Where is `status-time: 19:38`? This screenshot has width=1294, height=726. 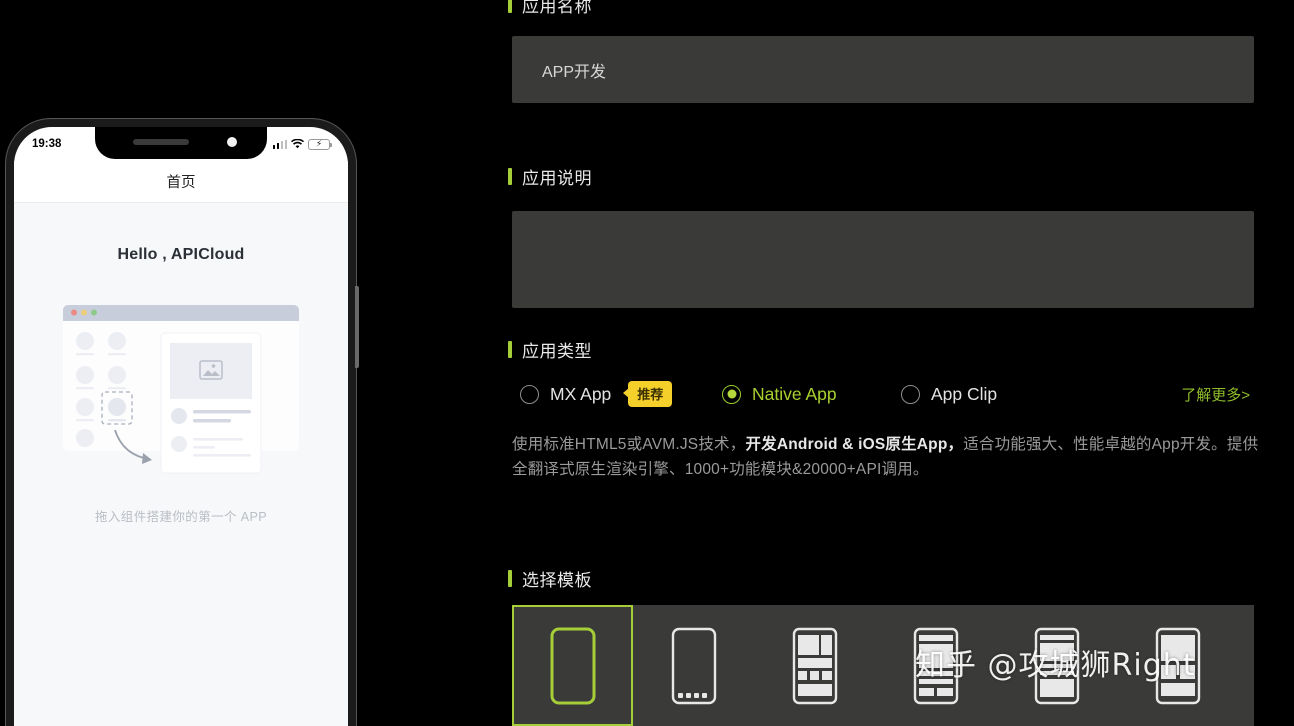
status-time: 19:38 is located at coordinates (47, 144).